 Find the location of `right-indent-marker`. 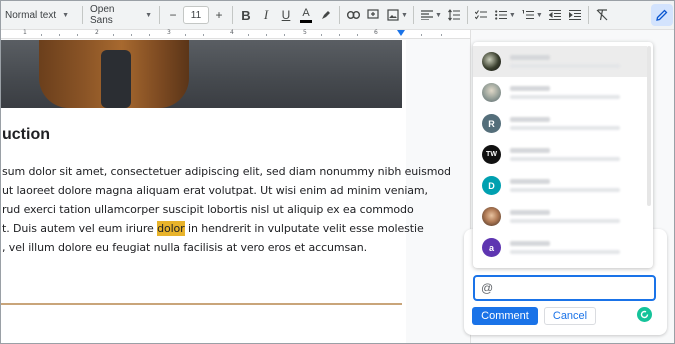

right-indent-marker is located at coordinates (401, 33).